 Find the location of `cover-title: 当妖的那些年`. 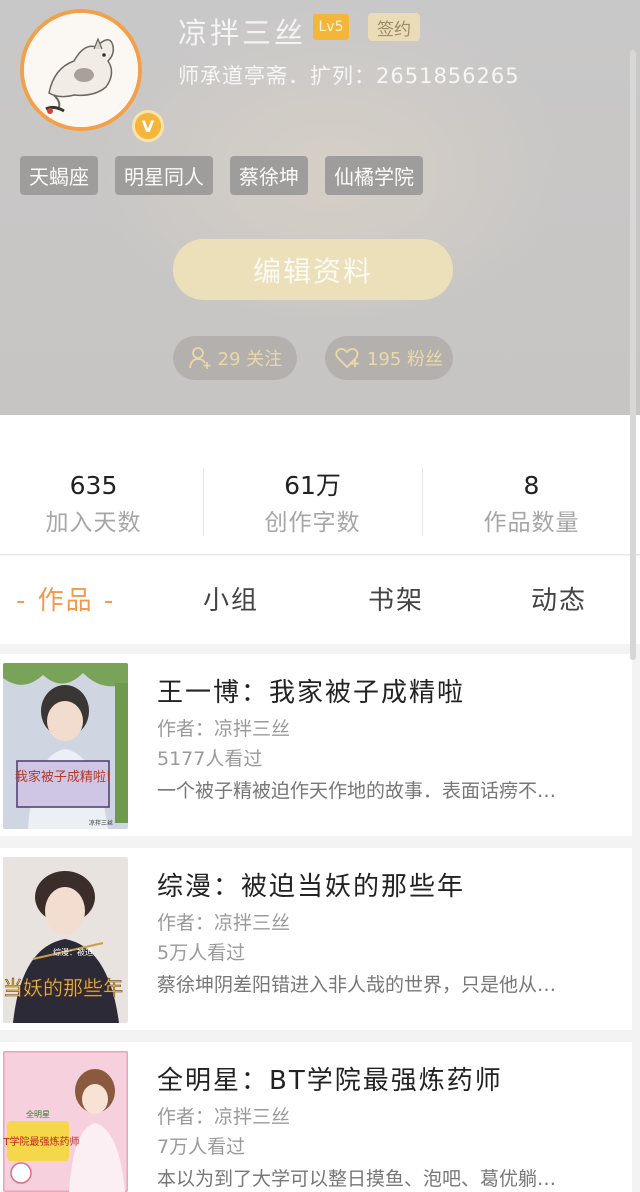

cover-title: 当妖的那些年 is located at coordinates (63, 988).